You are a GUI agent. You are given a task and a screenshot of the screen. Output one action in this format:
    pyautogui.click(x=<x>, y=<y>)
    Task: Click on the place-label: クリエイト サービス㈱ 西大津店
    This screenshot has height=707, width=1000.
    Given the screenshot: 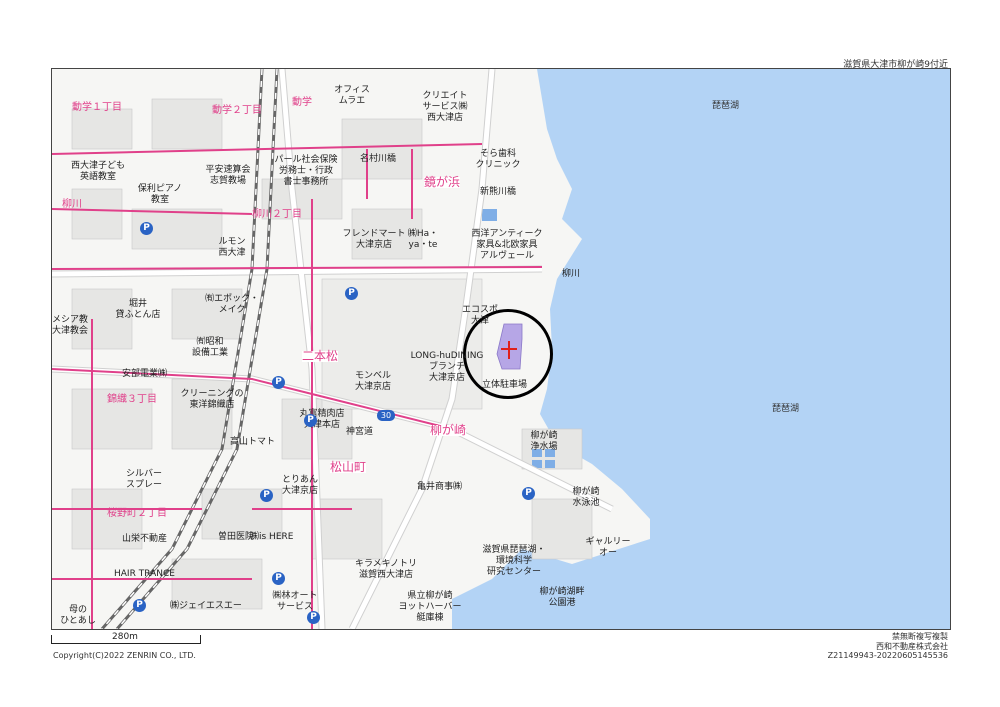 What is the action you would take?
    pyautogui.click(x=445, y=107)
    